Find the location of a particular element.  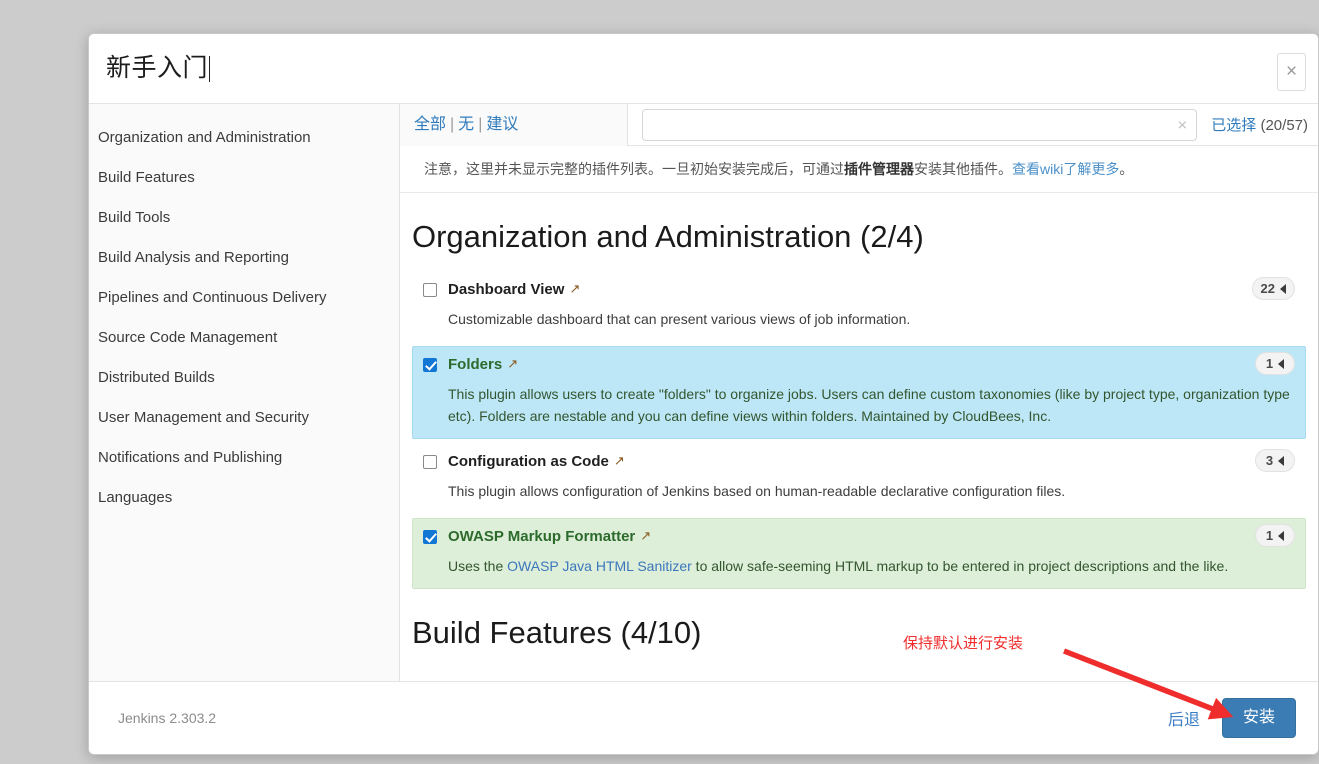

close-icon: × is located at coordinates (1291, 72).